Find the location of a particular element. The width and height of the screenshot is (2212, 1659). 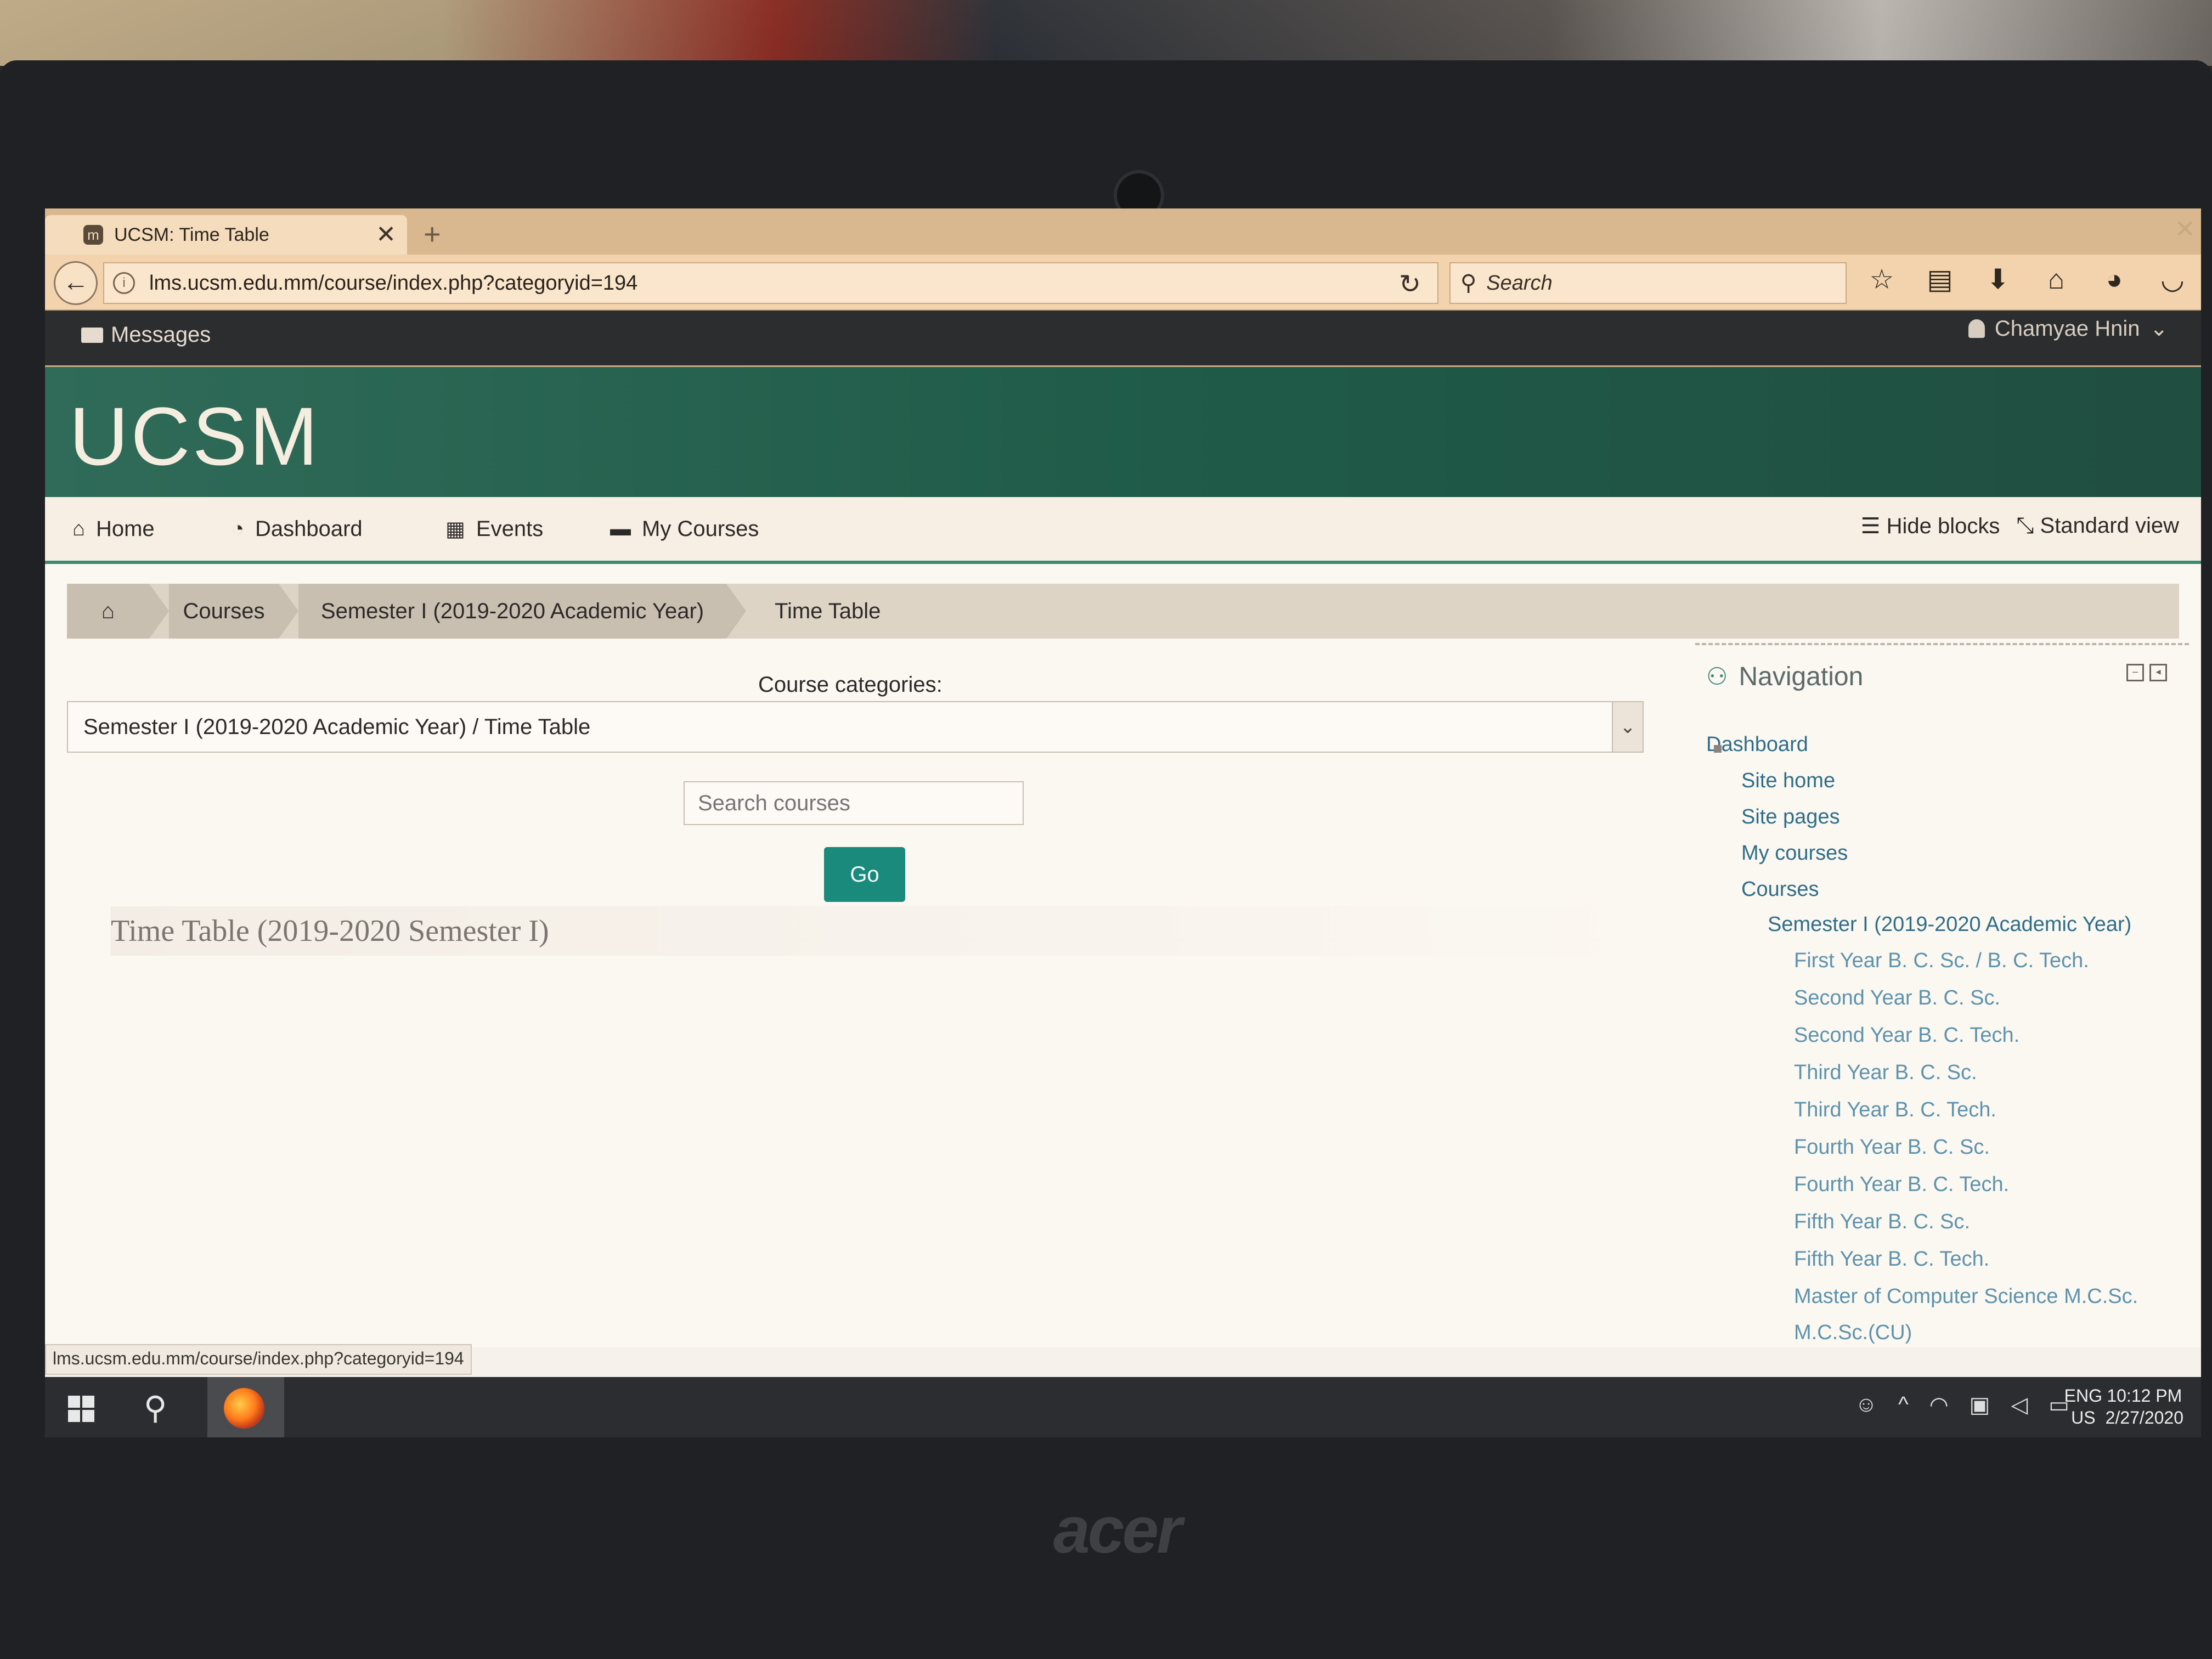

calendar-icon: ▦ is located at coordinates (455, 529).